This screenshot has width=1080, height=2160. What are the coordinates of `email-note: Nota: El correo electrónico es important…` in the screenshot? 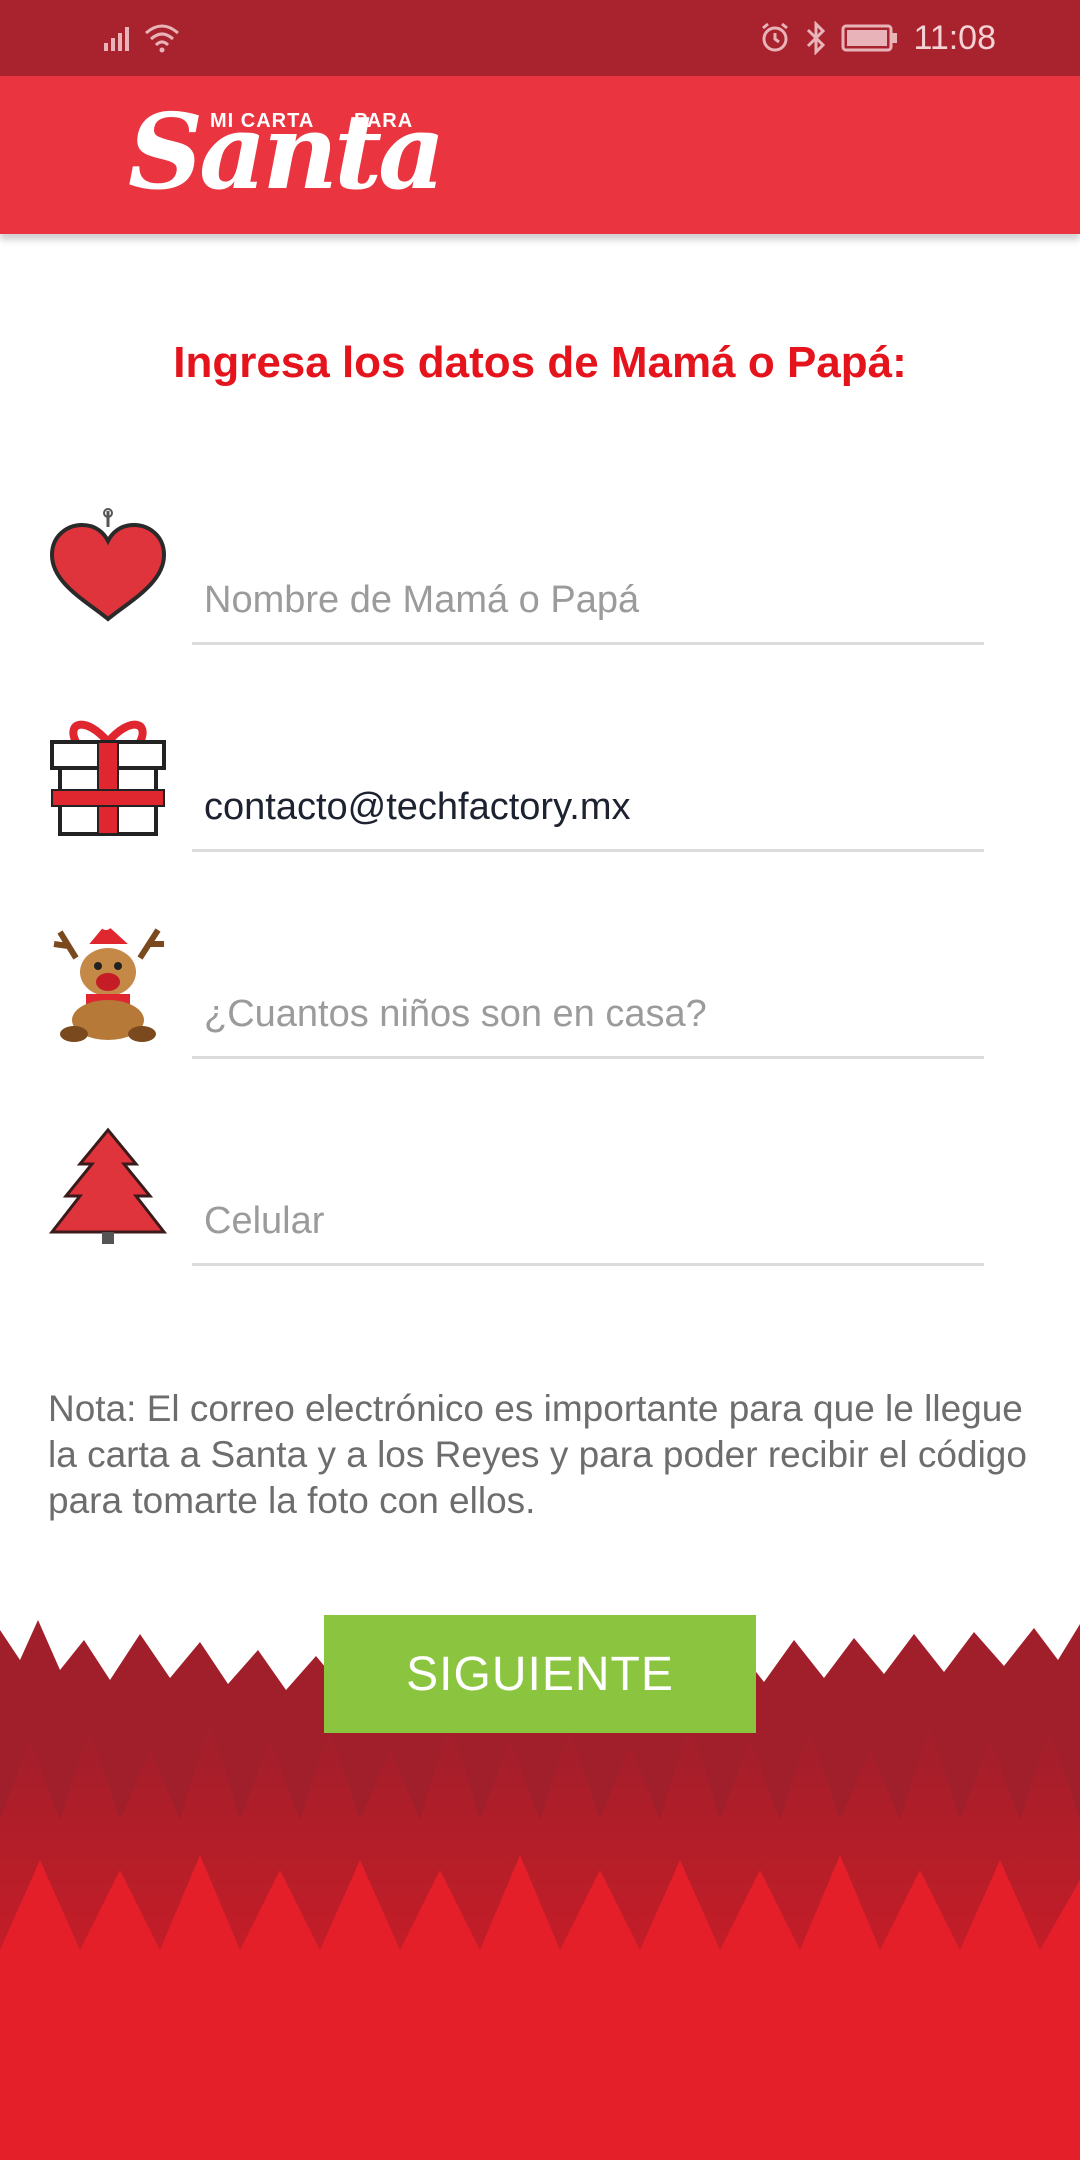 It's located at (537, 1454).